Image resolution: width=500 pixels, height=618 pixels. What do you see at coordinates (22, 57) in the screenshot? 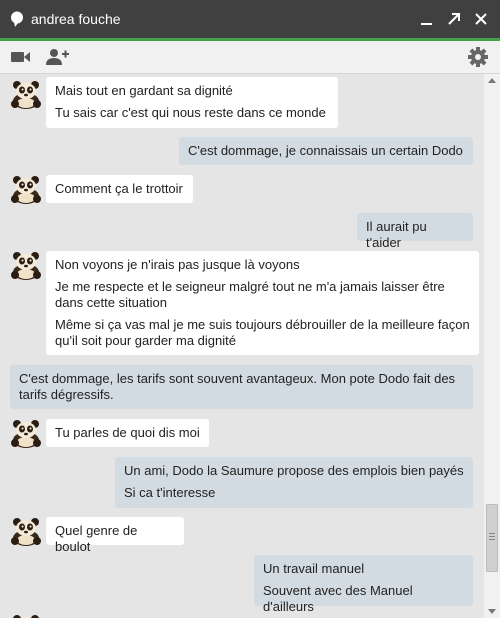
I see `video-call-icon` at bounding box center [22, 57].